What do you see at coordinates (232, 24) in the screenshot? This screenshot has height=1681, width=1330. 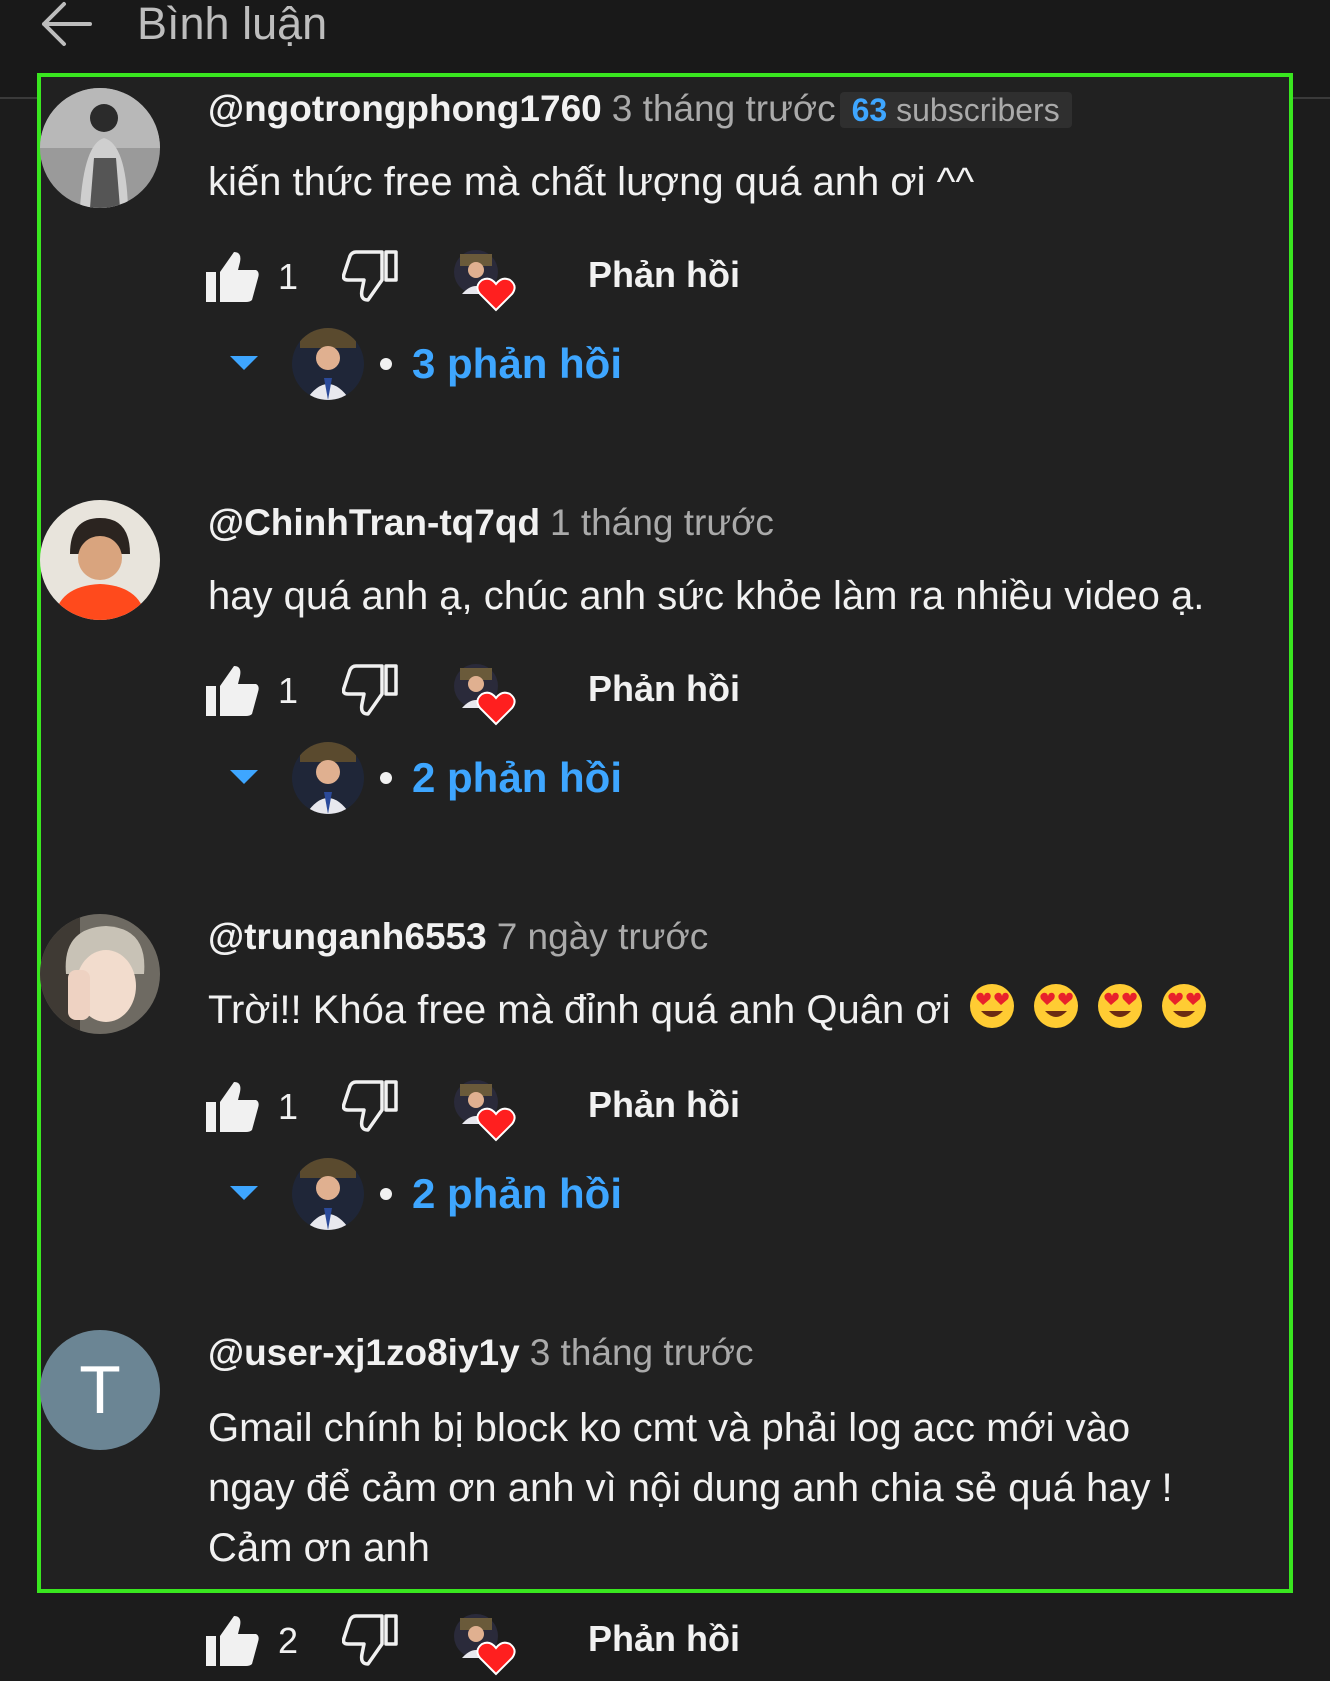 I see `page-title: Bình luận` at bounding box center [232, 24].